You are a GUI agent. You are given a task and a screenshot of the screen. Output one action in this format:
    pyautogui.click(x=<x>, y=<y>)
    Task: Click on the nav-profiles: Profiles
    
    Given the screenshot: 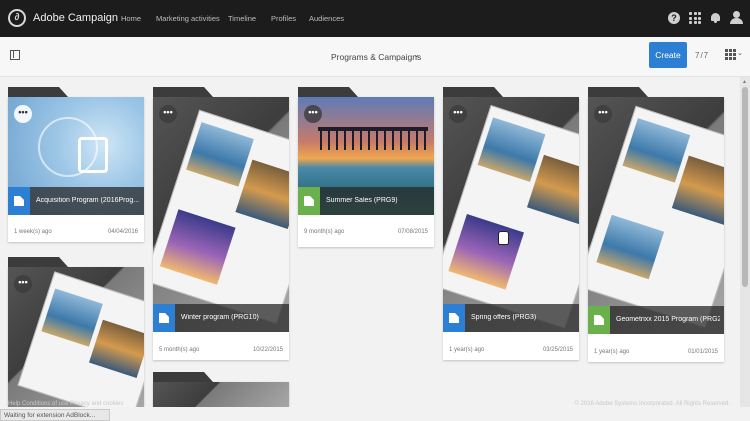 What is the action you would take?
    pyautogui.click(x=283, y=18)
    